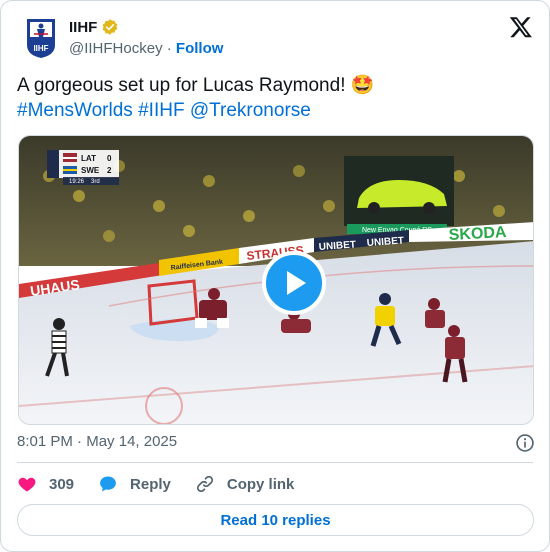 This screenshot has height=552, width=550. Describe the element at coordinates (95, 182) in the screenshot. I see `scoreboard-period: 3rd` at that location.